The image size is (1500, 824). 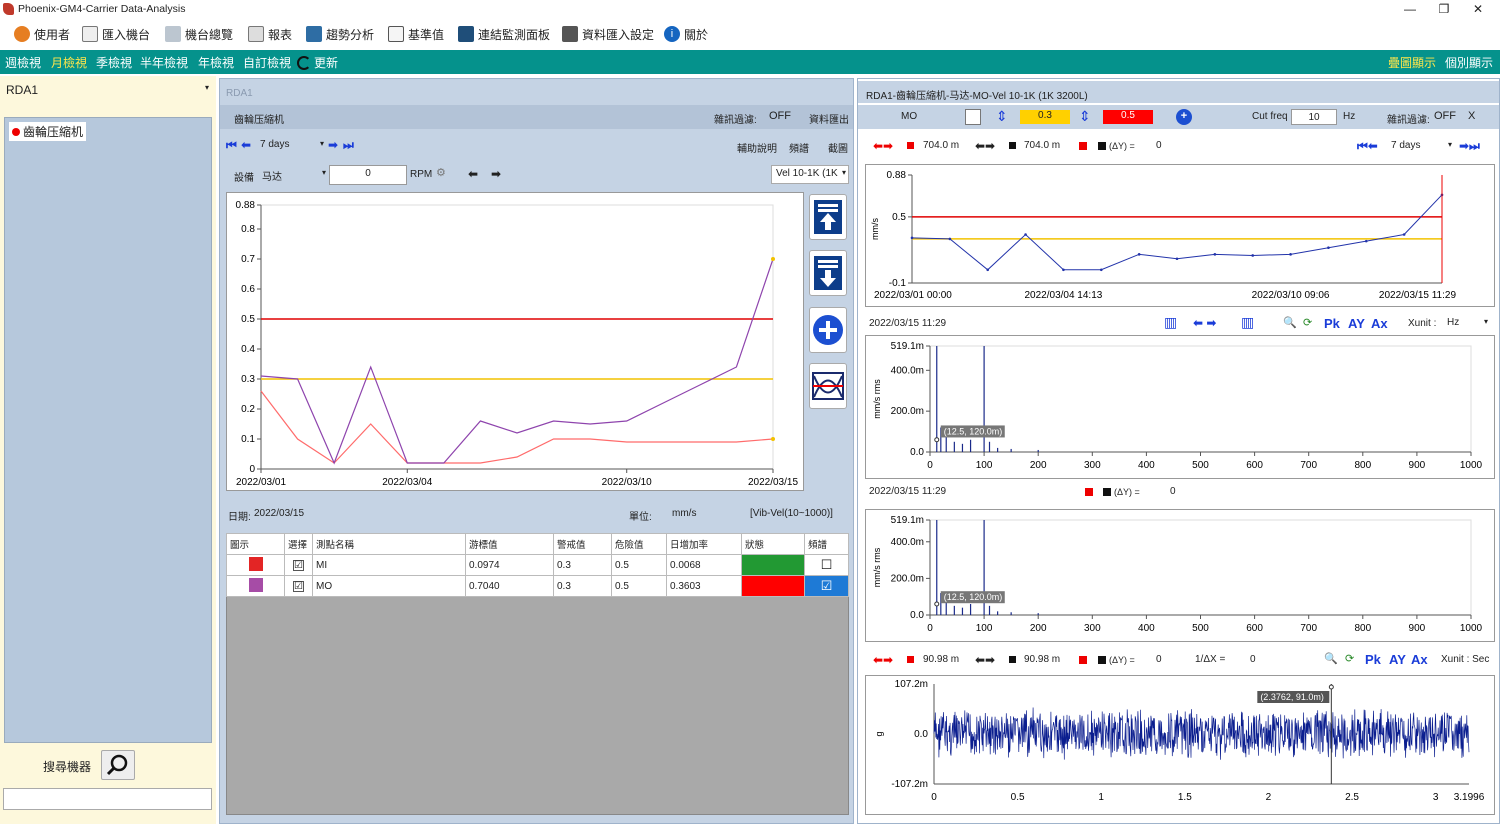 What do you see at coordinates (199, 34) in the screenshot?
I see `menu-machine-overview: 機台總覽` at bounding box center [199, 34].